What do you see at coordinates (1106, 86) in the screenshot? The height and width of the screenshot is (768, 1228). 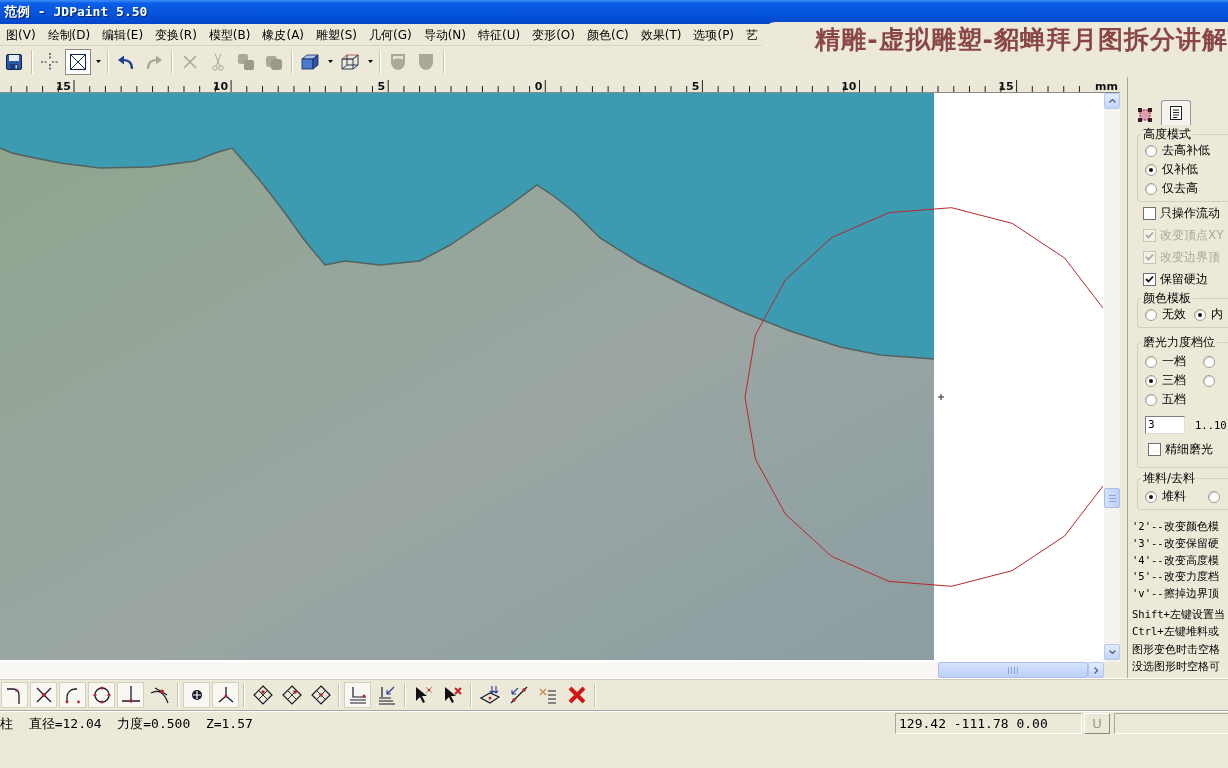 I see `ruler-unit: mm` at bounding box center [1106, 86].